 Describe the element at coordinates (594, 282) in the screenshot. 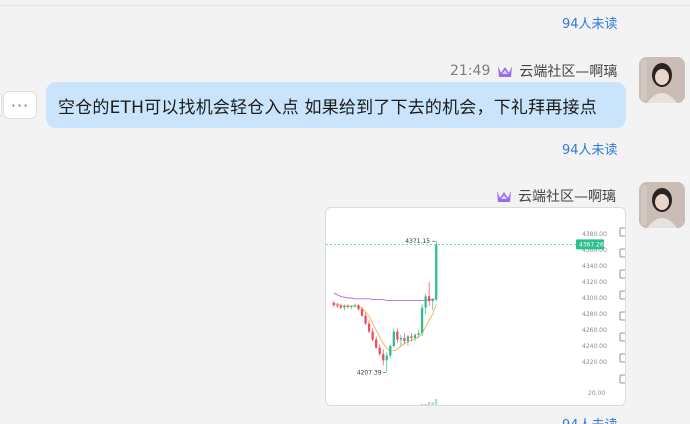

I see `y-tick-label: 4320.00` at that location.